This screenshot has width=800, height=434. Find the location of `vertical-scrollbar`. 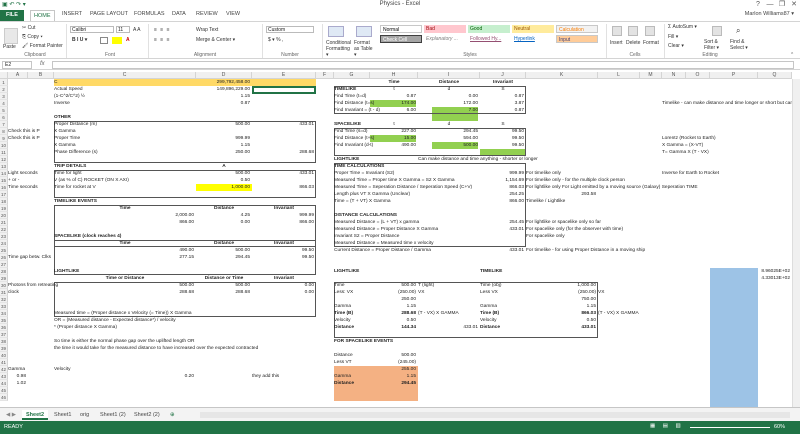

vertical-scrollbar is located at coordinates (796, 243).